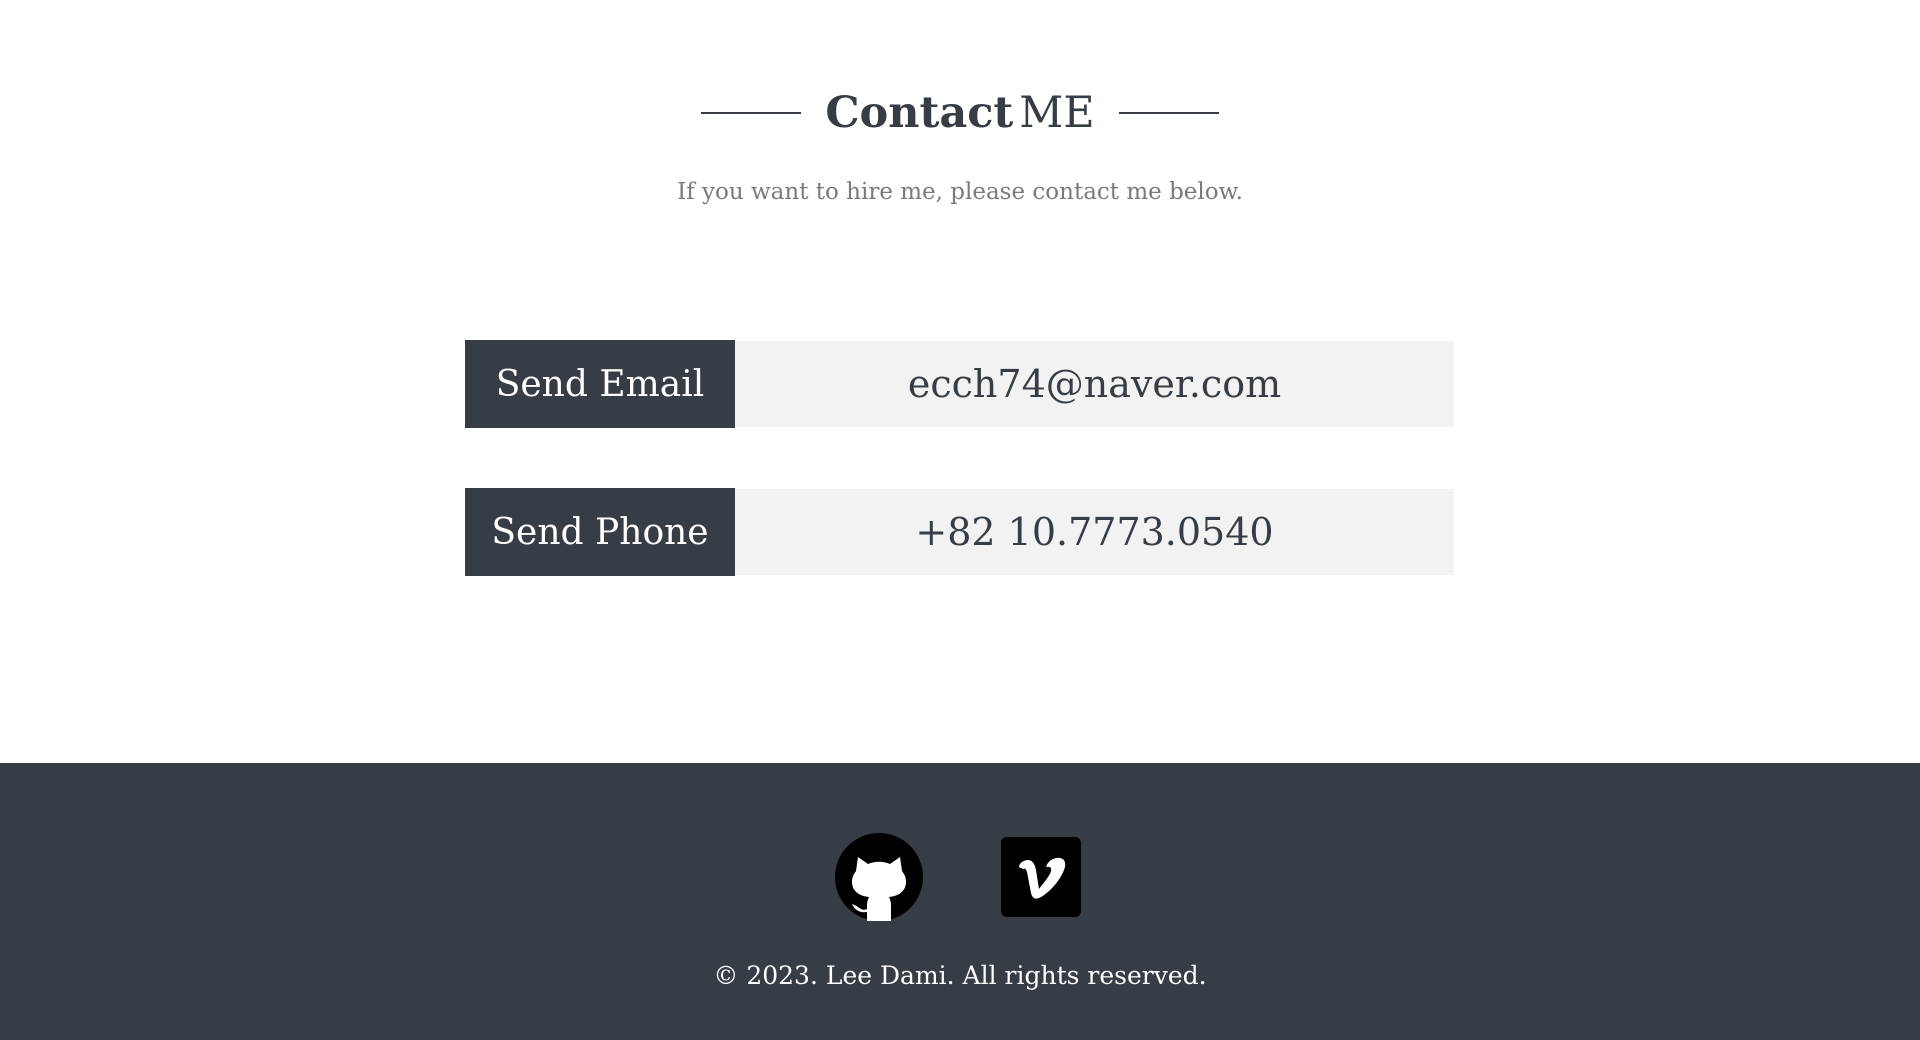  I want to click on phone-row: Send Phone +82 10.7773.0540, so click(959, 532).